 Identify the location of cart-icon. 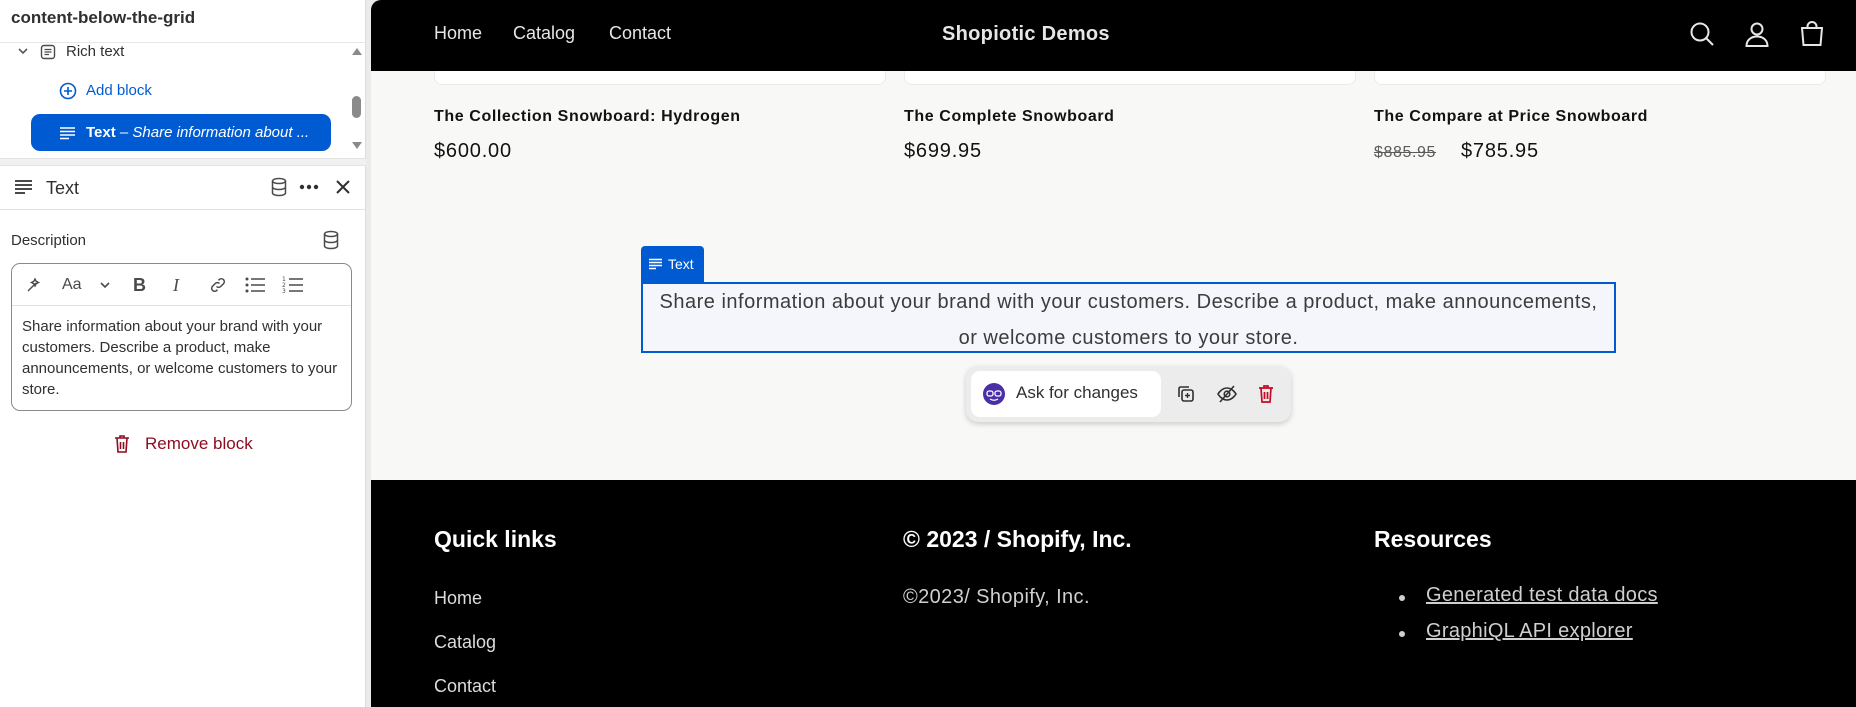
(1812, 34).